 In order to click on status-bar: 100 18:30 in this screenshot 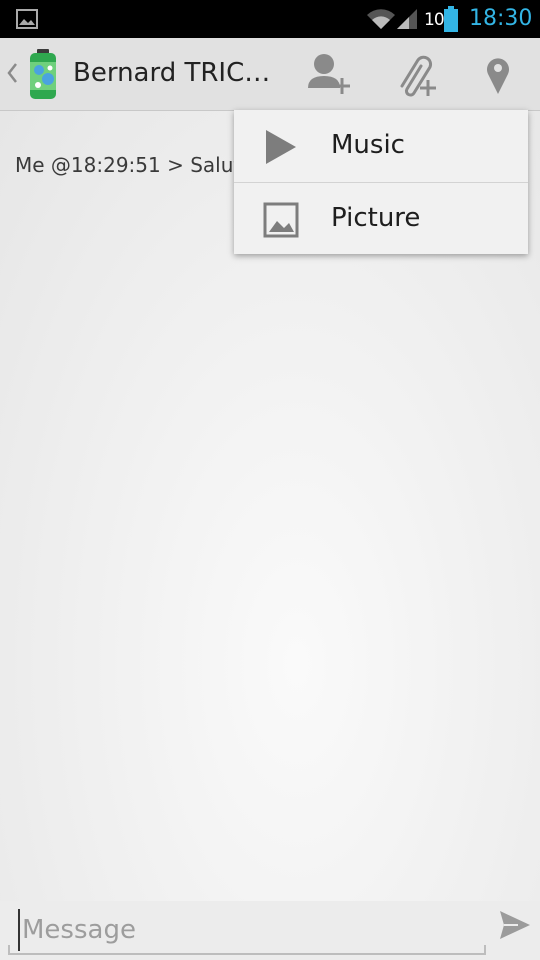, I will do `click(270, 19)`.